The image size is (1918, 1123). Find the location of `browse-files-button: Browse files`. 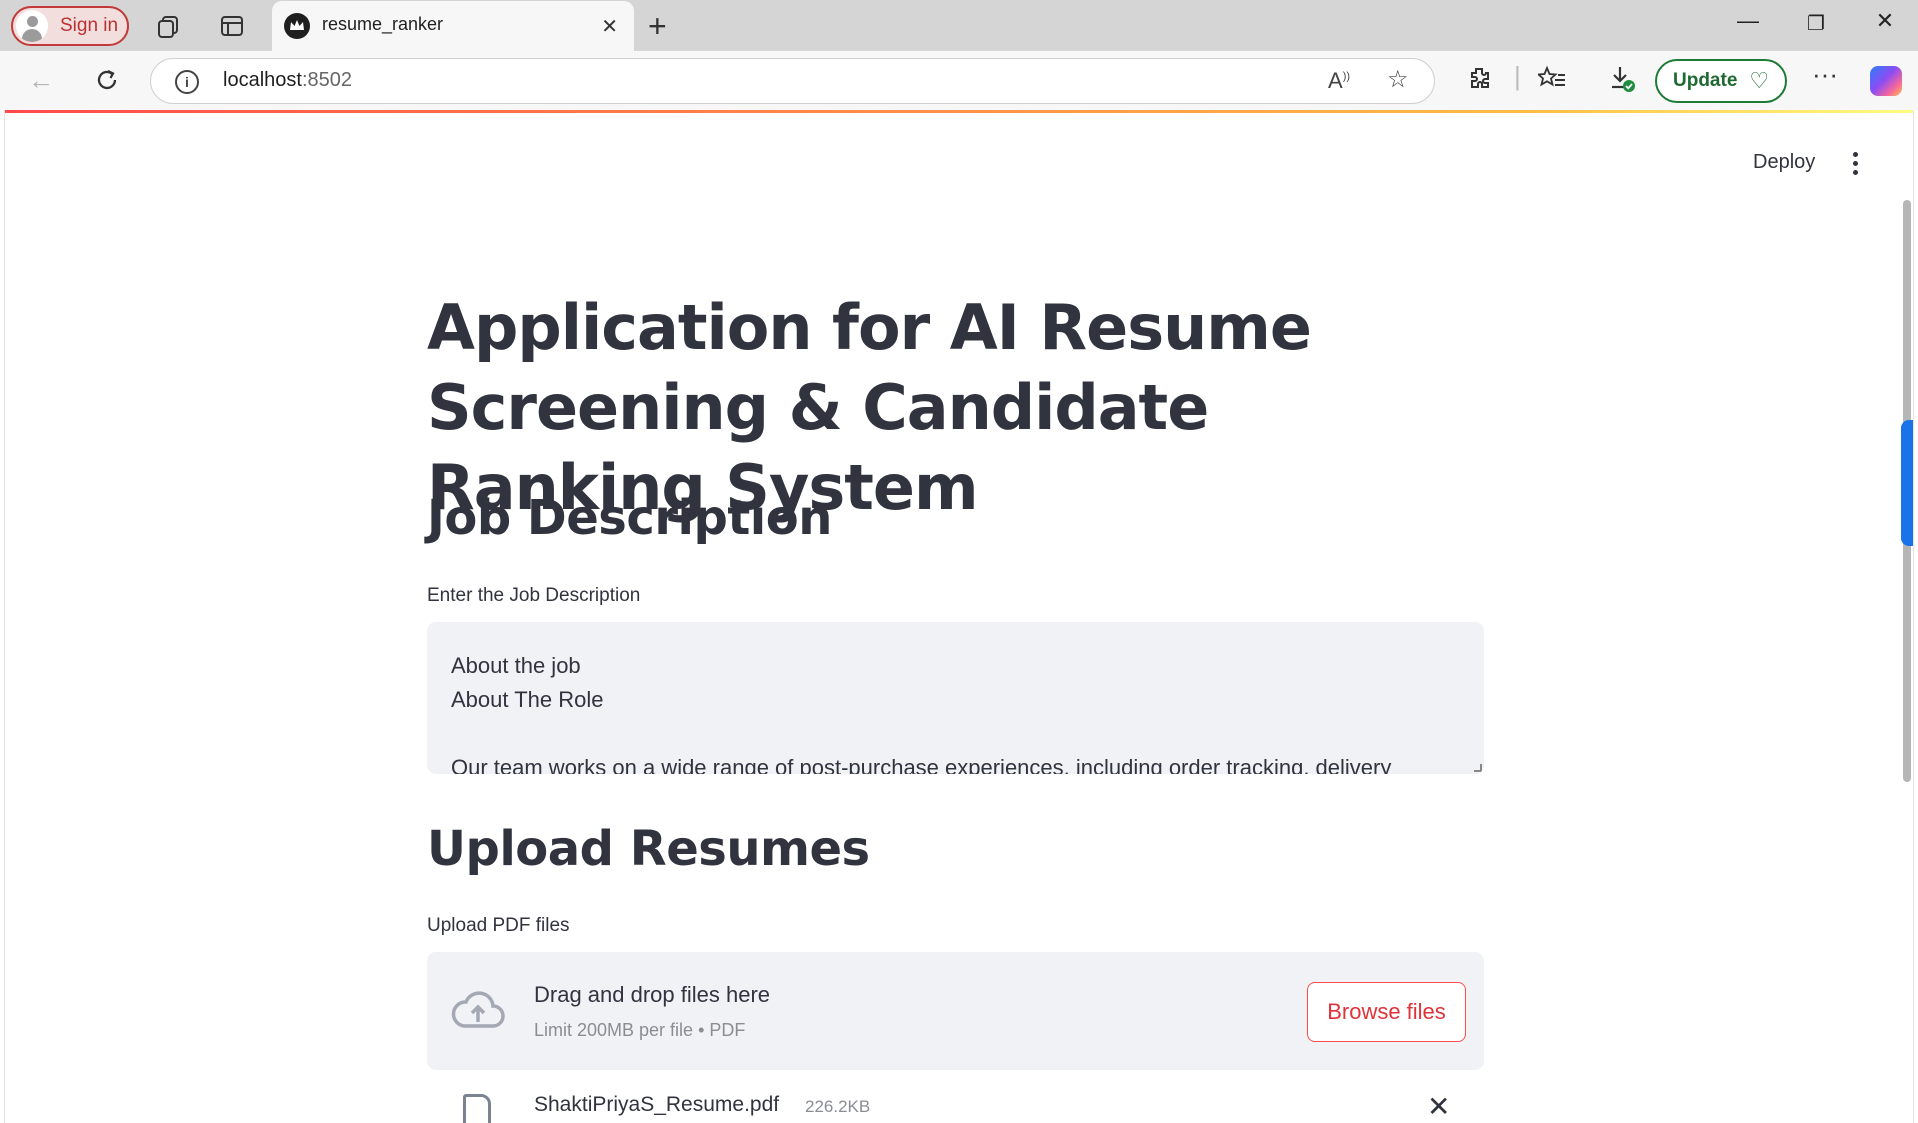

browse-files-button: Browse files is located at coordinates (1386, 1012).